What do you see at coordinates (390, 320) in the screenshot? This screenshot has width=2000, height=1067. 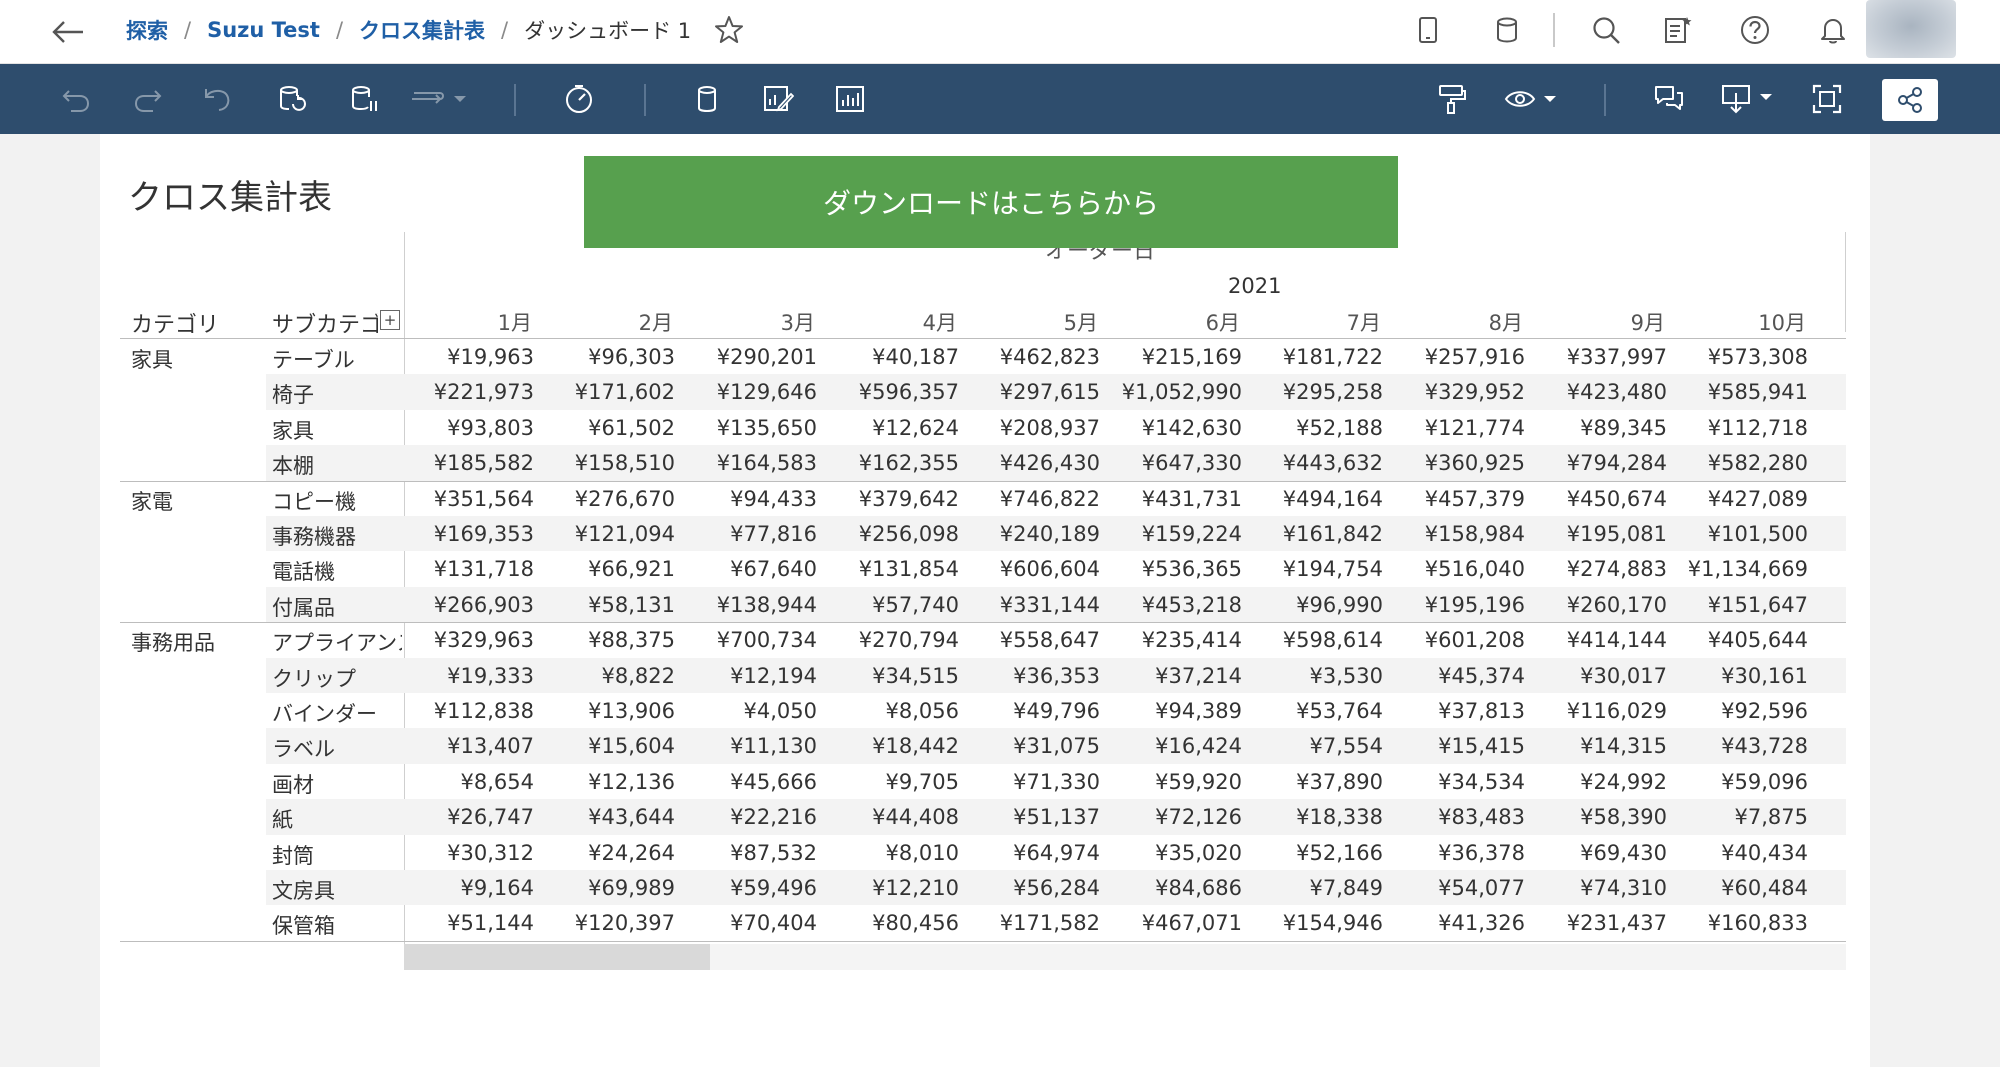 I see `expand-hierarchy-icon: +` at bounding box center [390, 320].